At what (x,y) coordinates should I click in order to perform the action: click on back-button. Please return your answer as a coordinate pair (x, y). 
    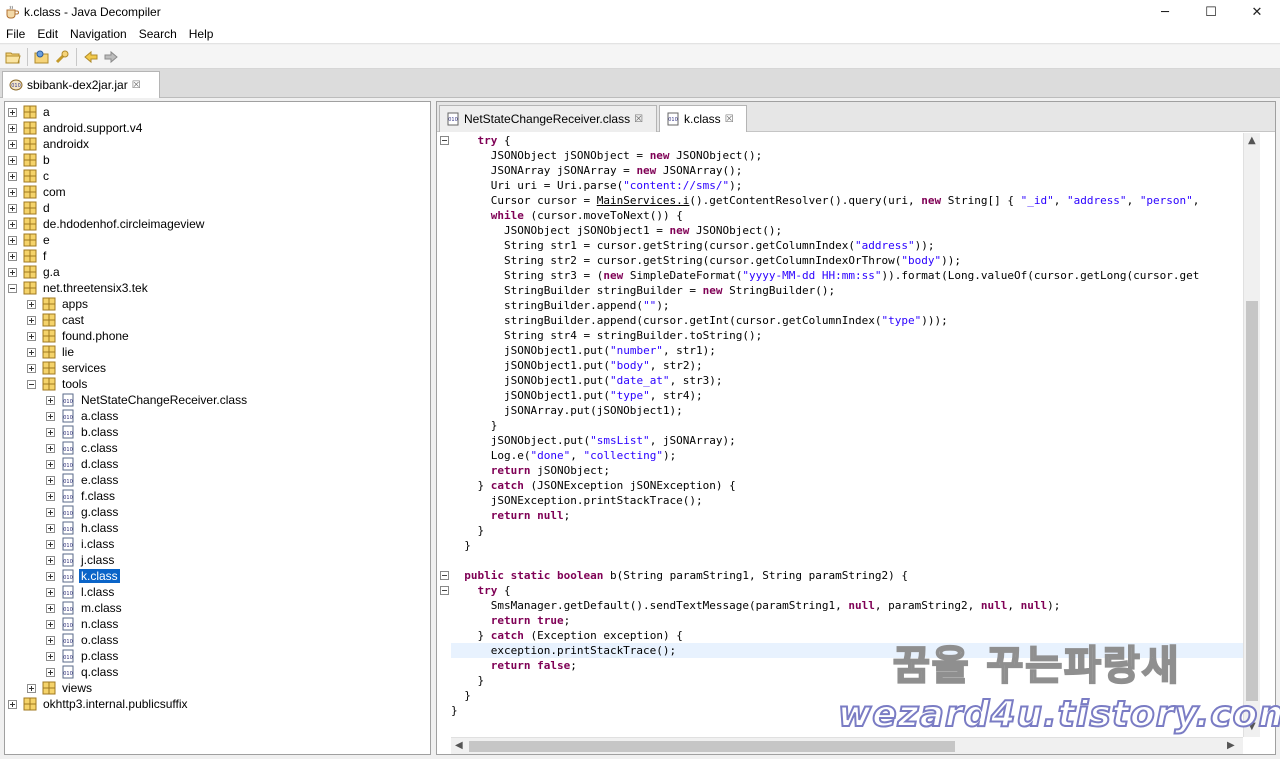
    Looking at the image, I should click on (91, 57).